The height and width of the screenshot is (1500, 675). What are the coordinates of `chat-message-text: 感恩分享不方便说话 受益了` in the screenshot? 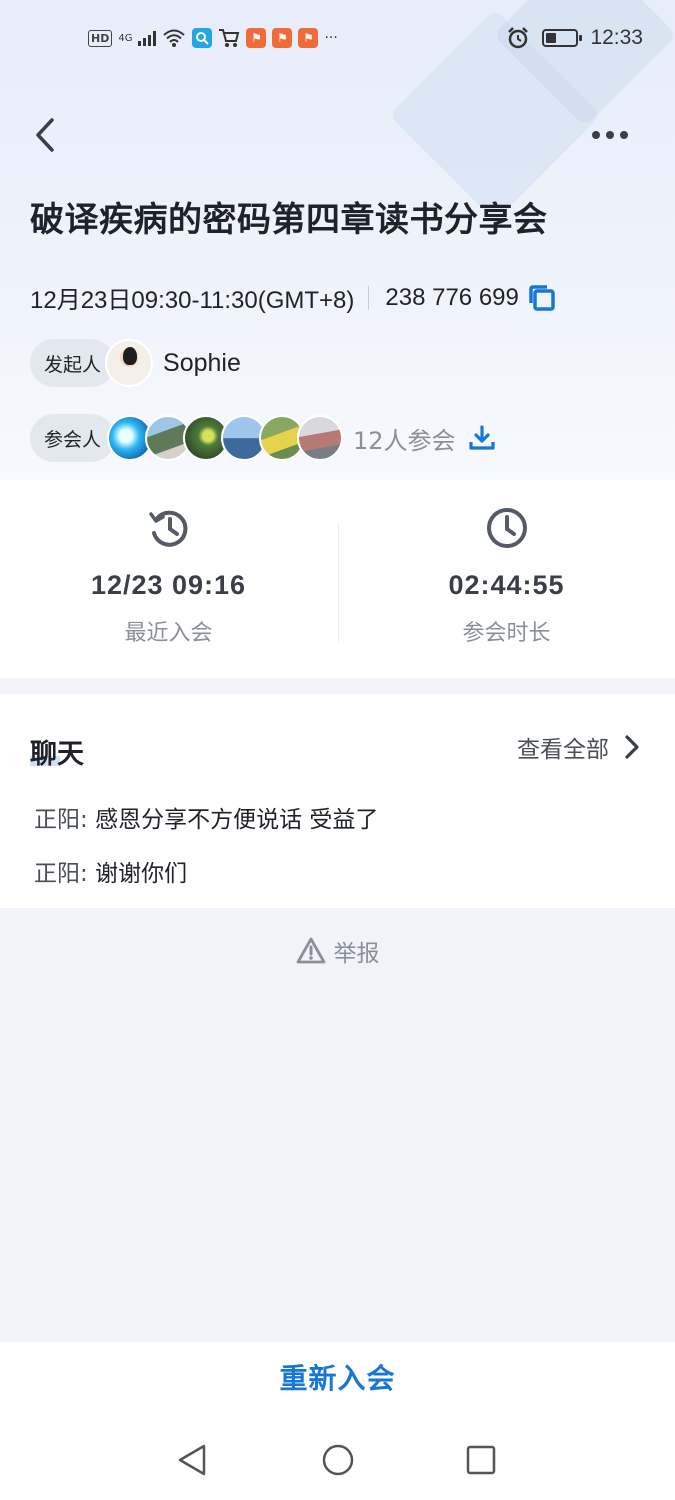 It's located at (237, 820).